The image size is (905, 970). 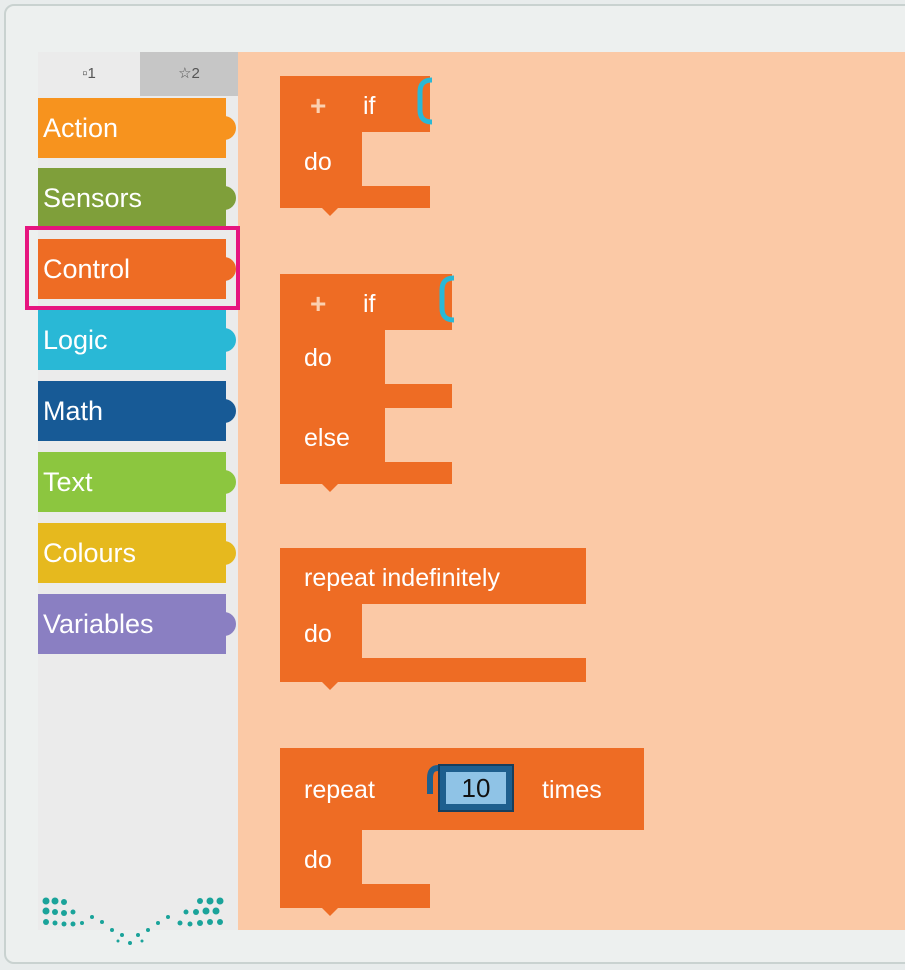 I want to click on category-control-label: Control, so click(x=87, y=269).